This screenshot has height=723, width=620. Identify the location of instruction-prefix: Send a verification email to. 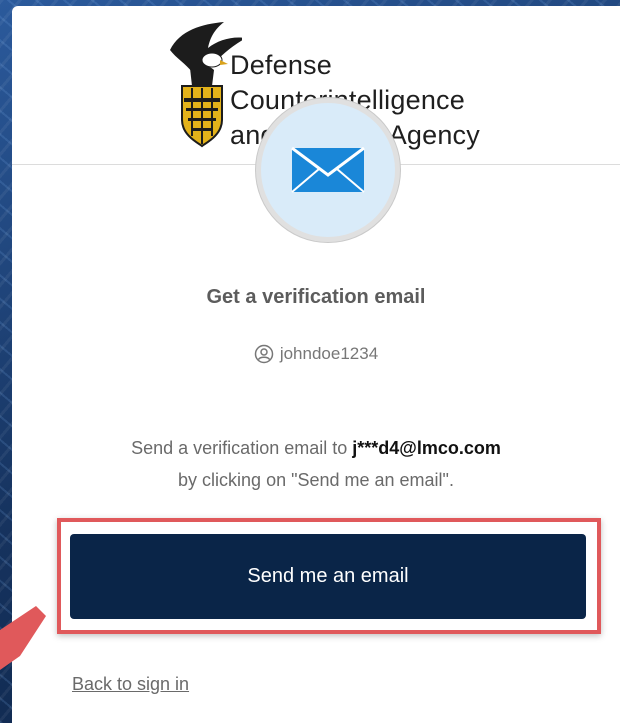
(242, 448).